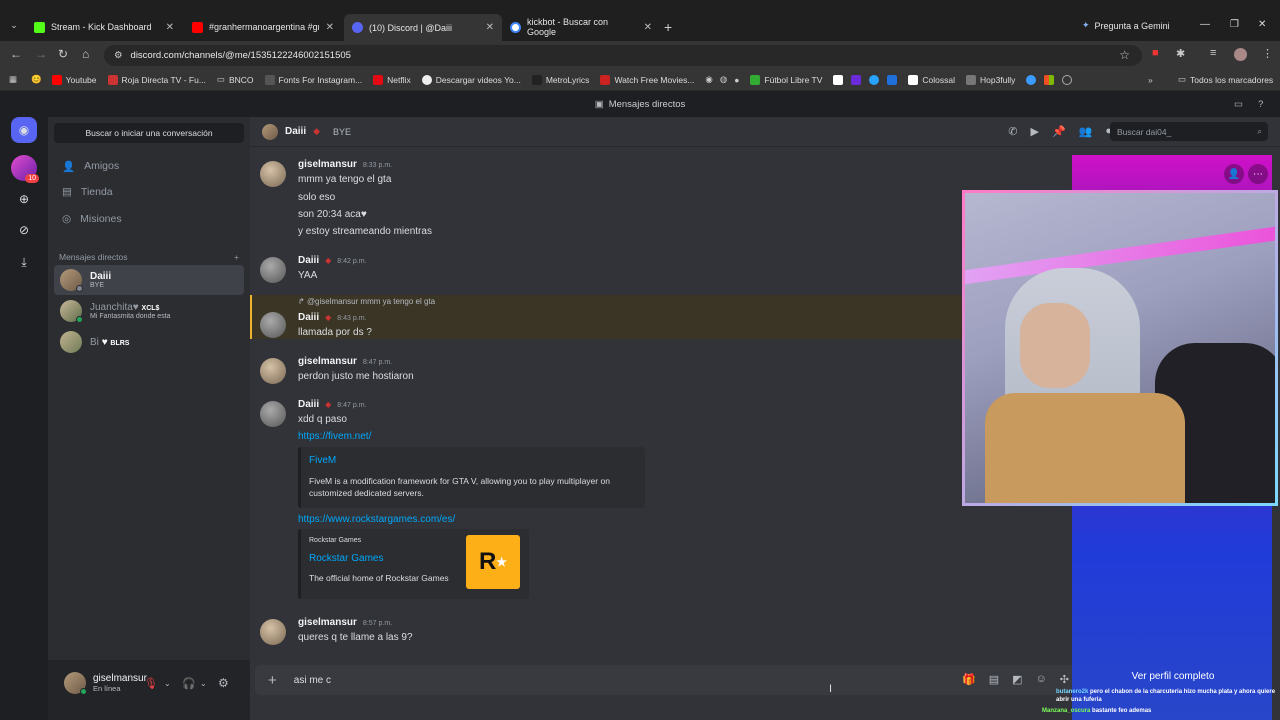 This screenshot has width=1280, height=720. What do you see at coordinates (1260, 104) in the screenshot?
I see `help-icon: ?` at bounding box center [1260, 104].